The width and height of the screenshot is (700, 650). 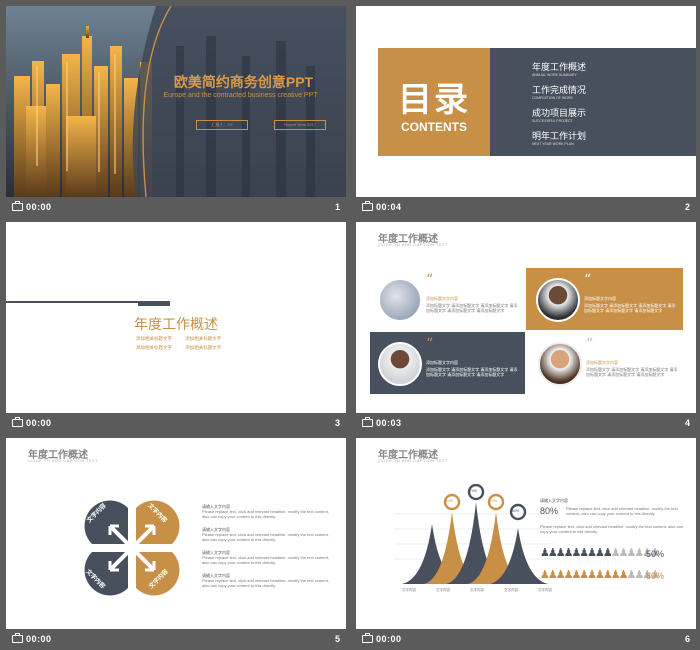 I want to click on toc-item-3-cn: 成功项目展示, so click(x=559, y=113).